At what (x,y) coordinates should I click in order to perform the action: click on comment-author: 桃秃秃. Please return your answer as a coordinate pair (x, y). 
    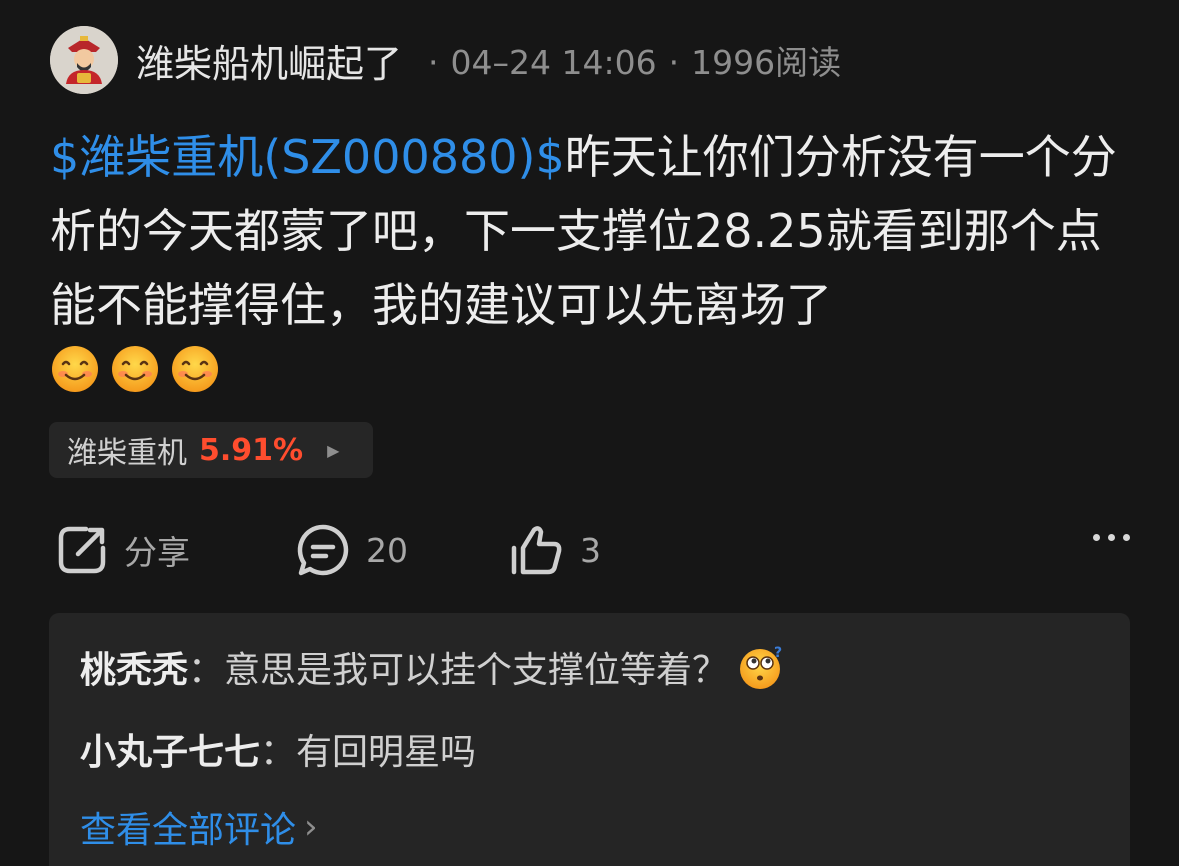
    Looking at the image, I should click on (134, 667).